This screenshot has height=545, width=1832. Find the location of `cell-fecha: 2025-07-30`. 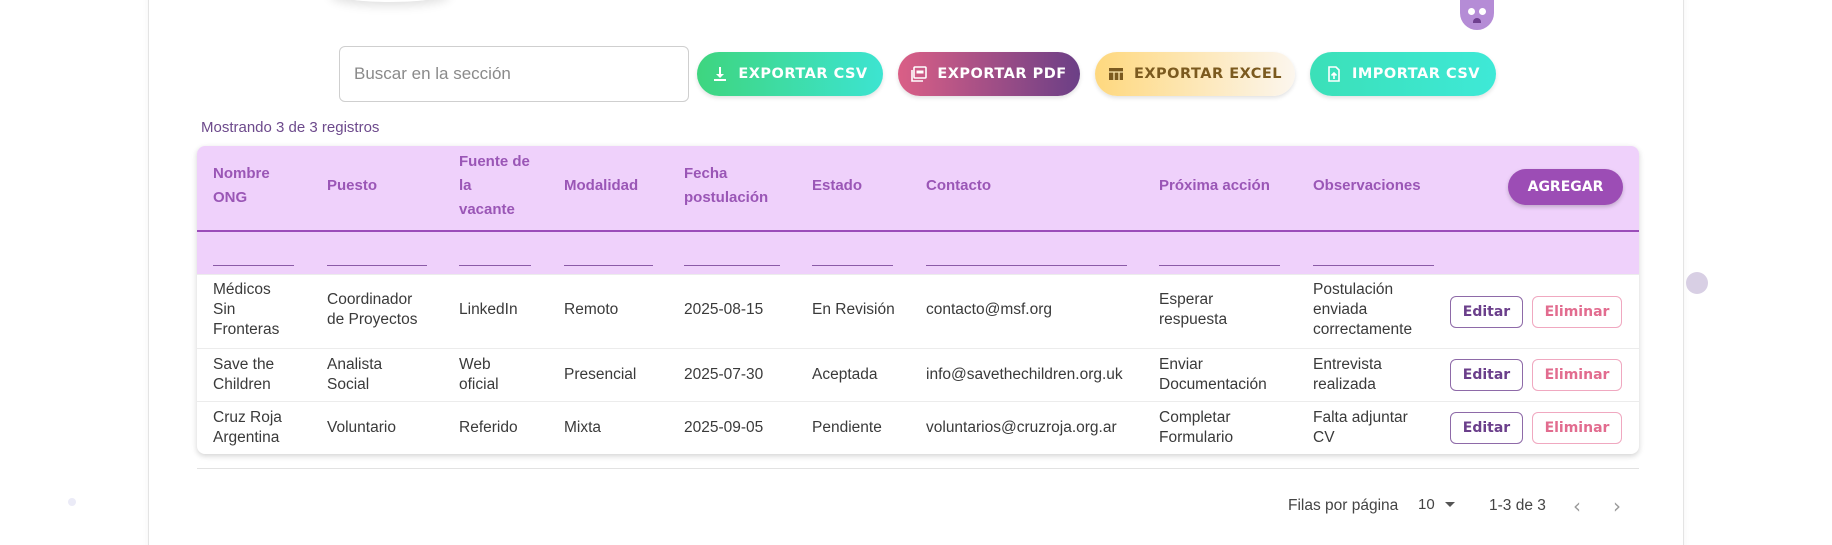

cell-fecha: 2025-07-30 is located at coordinates (724, 374).